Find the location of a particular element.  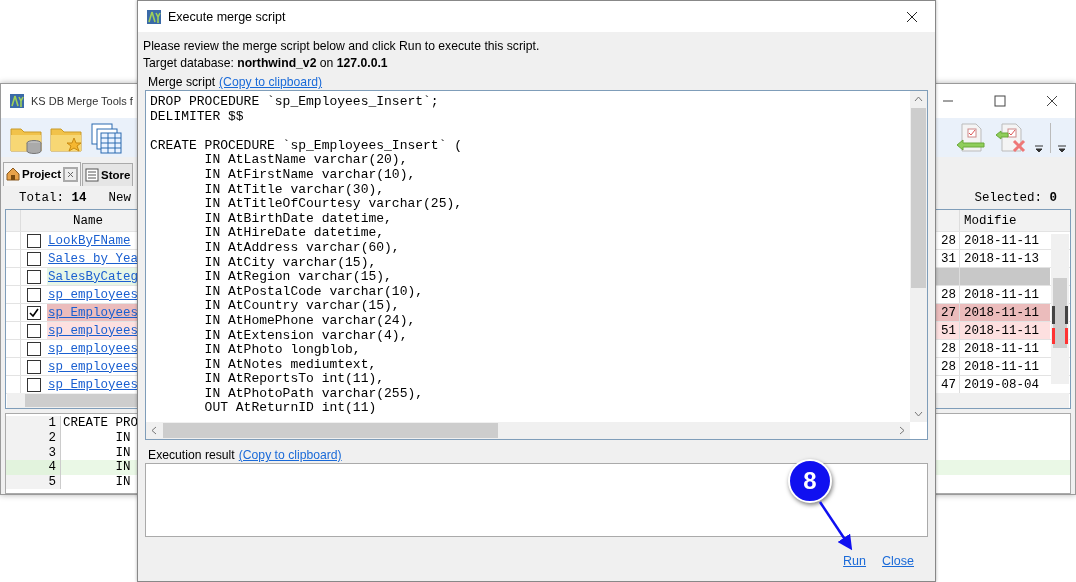

total-count: Total: 14 is located at coordinates (53, 197).